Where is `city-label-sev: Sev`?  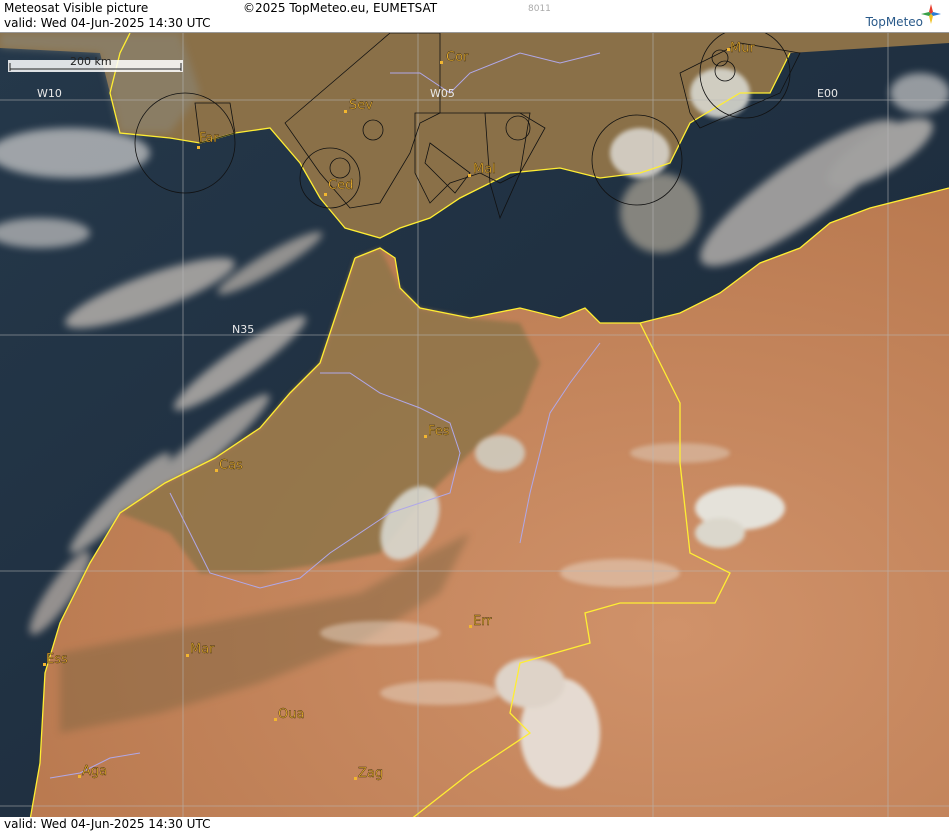 city-label-sev: Sev is located at coordinates (361, 105).